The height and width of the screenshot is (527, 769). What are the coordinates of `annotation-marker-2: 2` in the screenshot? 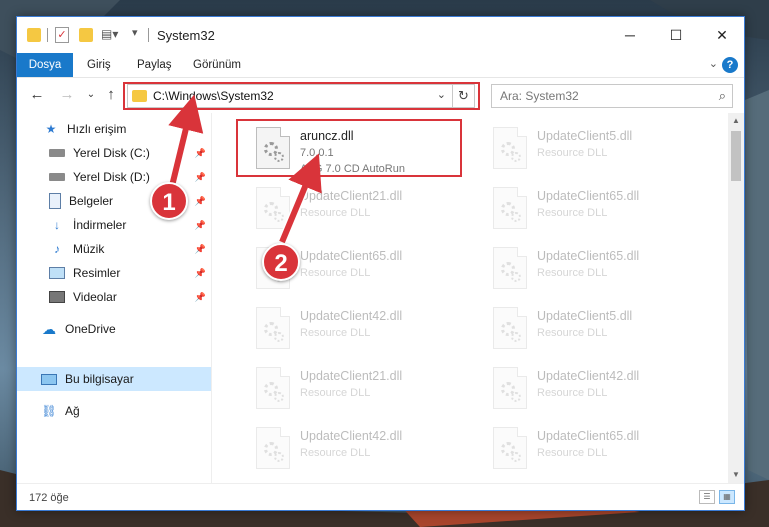 It's located at (281, 262).